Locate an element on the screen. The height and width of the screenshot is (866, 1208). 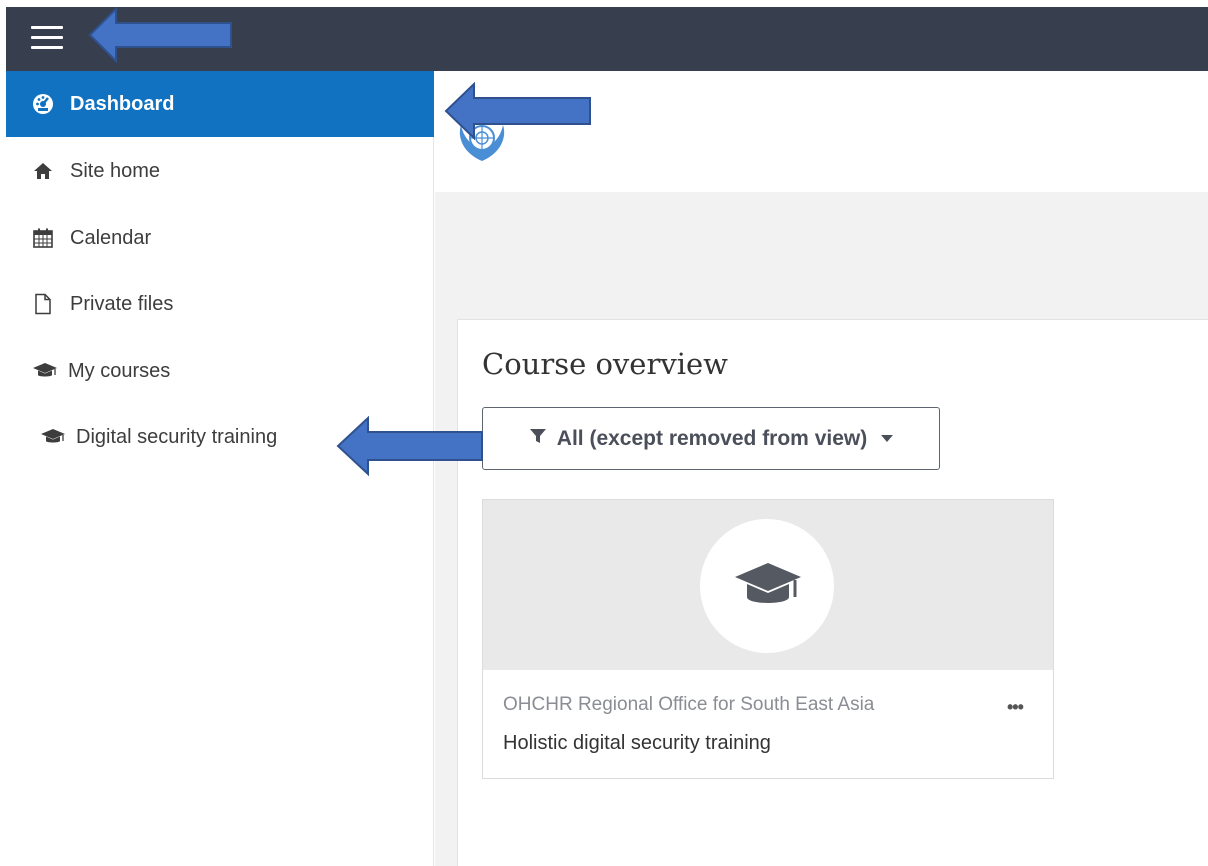
course-name: Holistic digital security training is located at coordinates (637, 743).